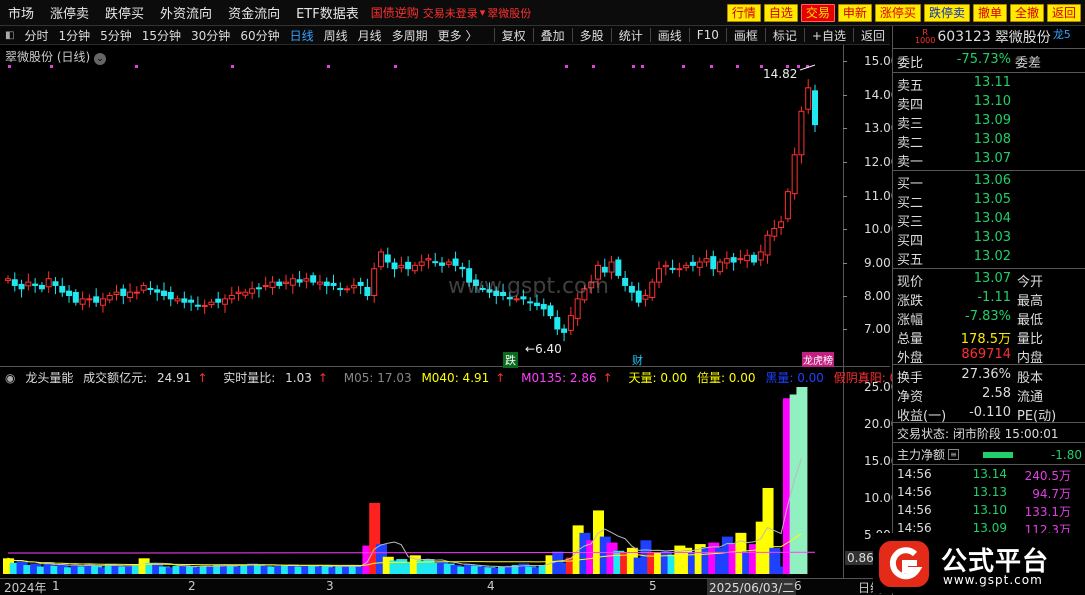  Describe the element at coordinates (954, 454) in the screenshot. I see `main-flow-menu-icon: ≡` at that location.